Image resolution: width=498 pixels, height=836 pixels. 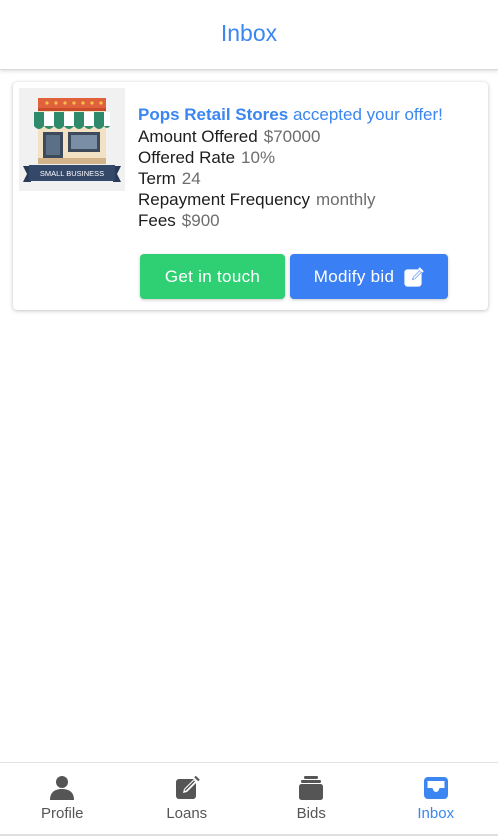 What do you see at coordinates (200, 220) in the screenshot?
I see `detail-value: $900` at bounding box center [200, 220].